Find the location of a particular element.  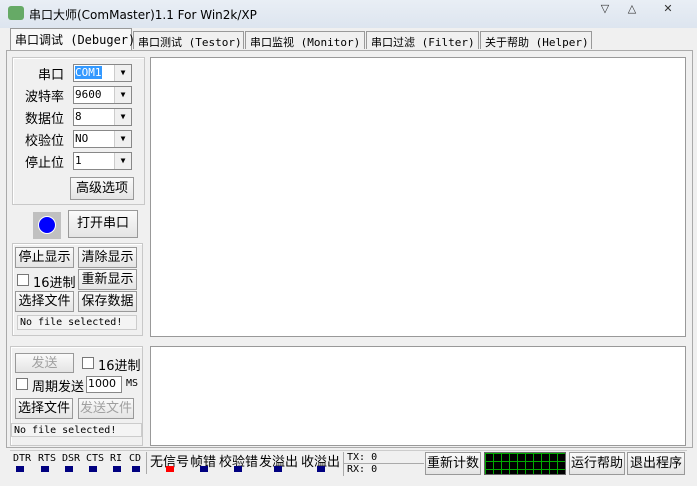

setting-value: 8 is located at coordinates (78, 116).